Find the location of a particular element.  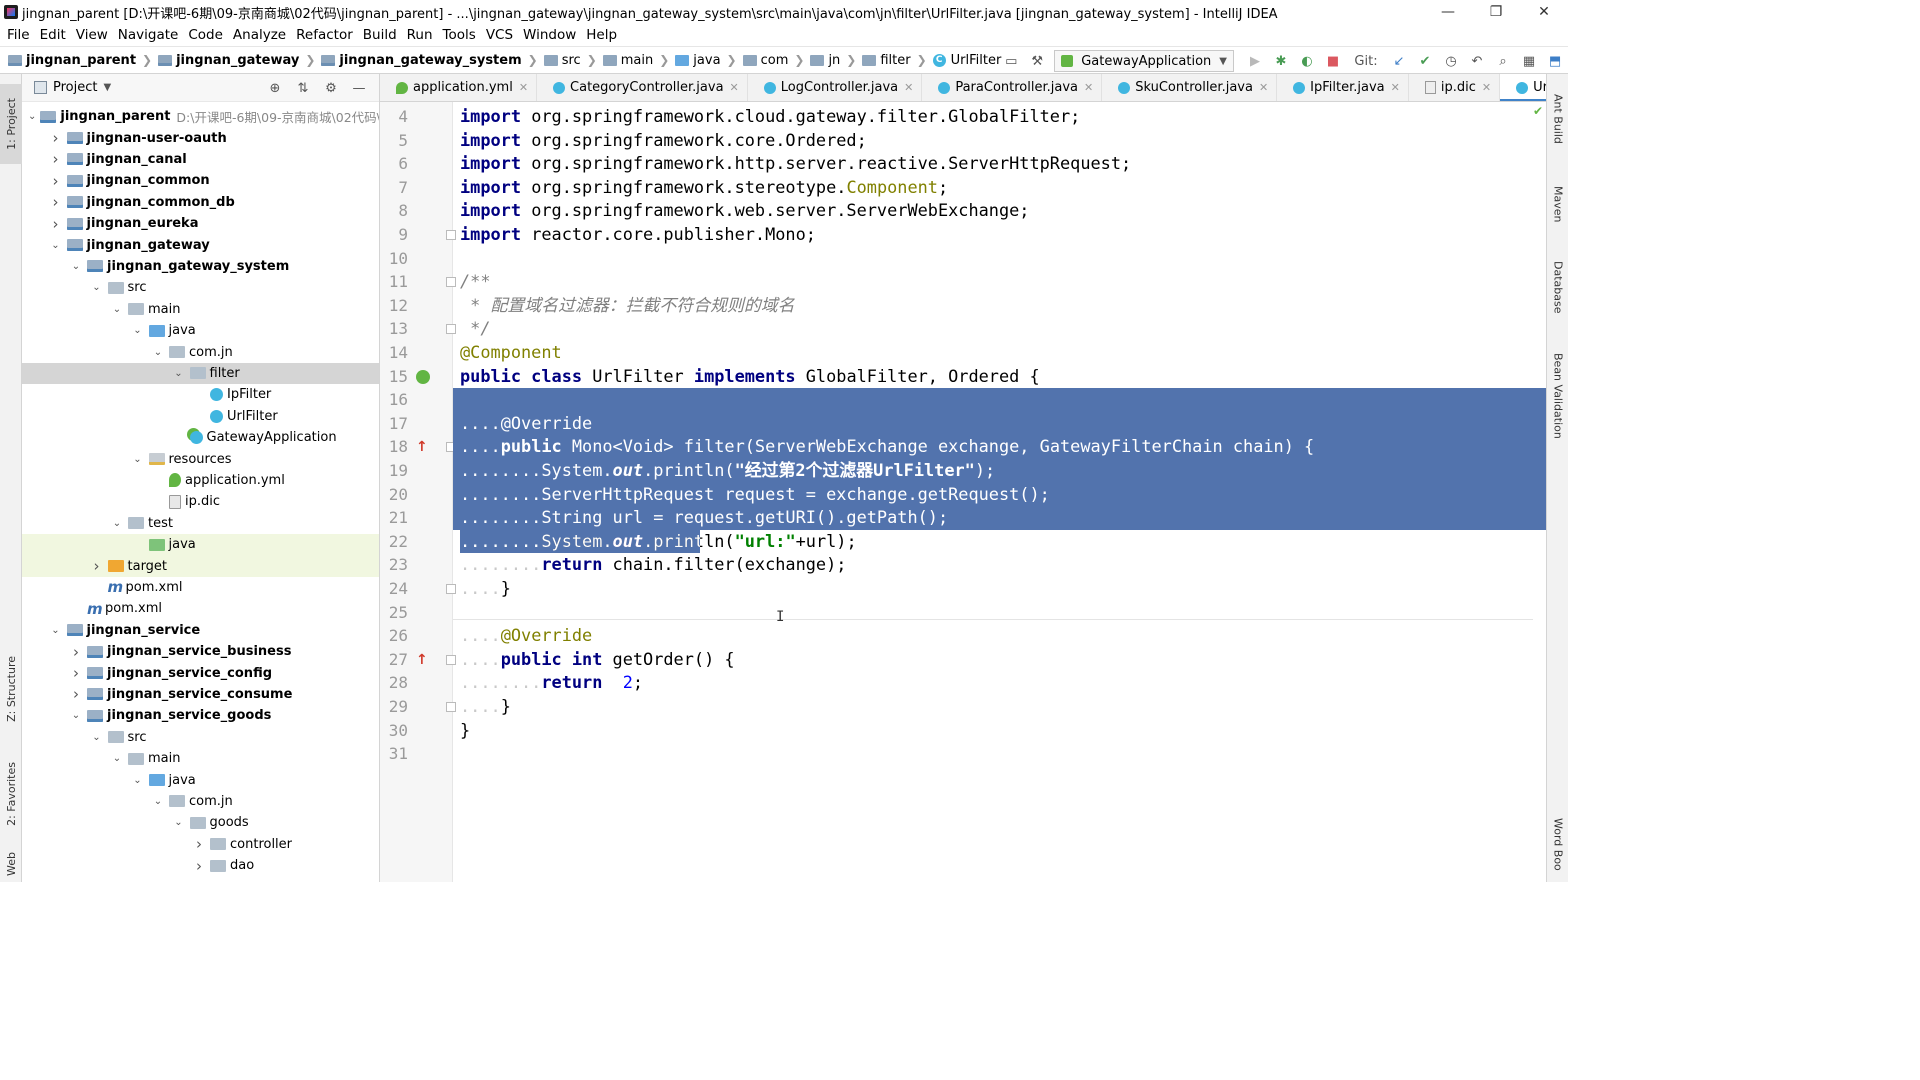

tree-node: ›GatewayApplication is located at coordinates (200, 437).